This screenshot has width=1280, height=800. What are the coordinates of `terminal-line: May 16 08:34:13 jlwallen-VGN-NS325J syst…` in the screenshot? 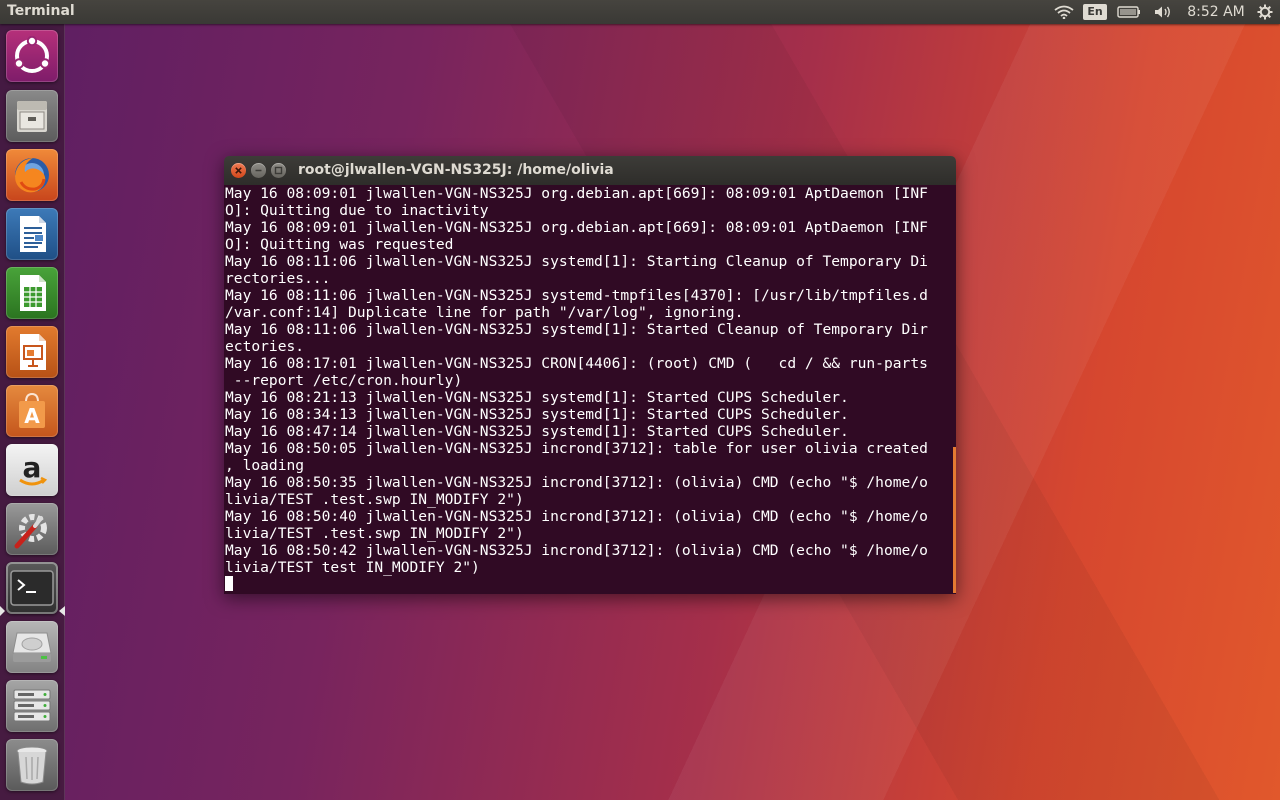 It's located at (537, 414).